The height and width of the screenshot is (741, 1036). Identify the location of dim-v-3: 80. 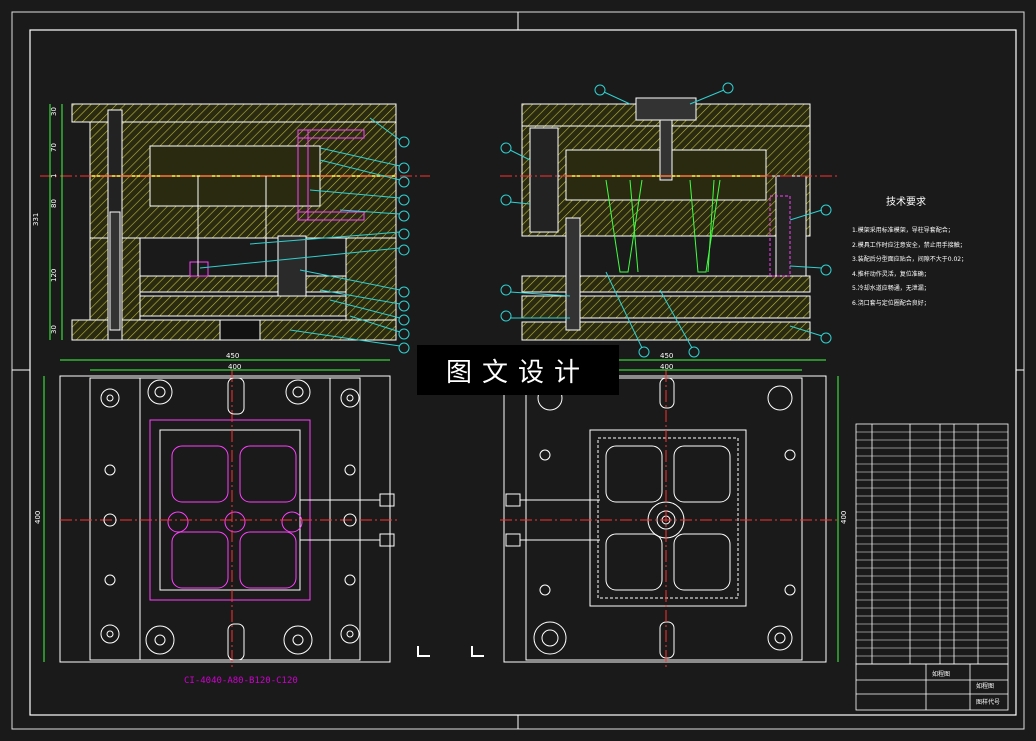
(54, 203).